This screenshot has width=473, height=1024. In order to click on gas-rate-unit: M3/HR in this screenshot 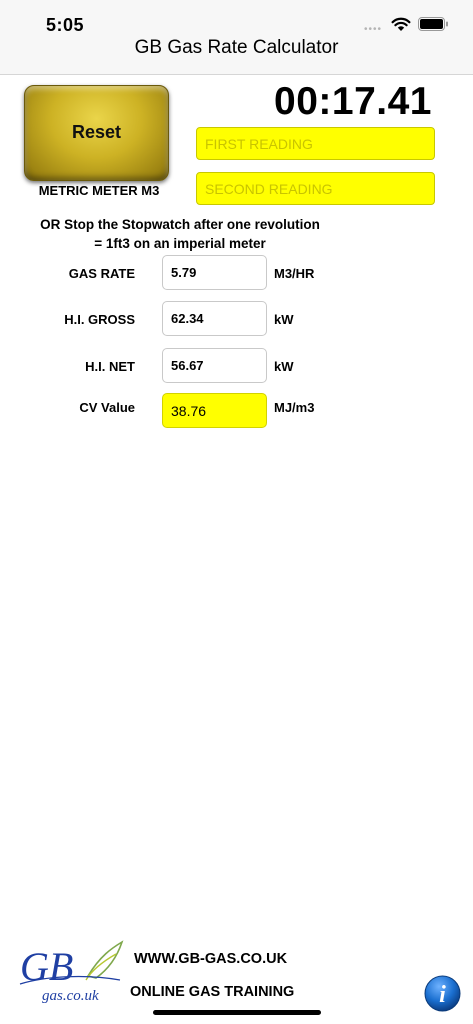, I will do `click(294, 273)`.